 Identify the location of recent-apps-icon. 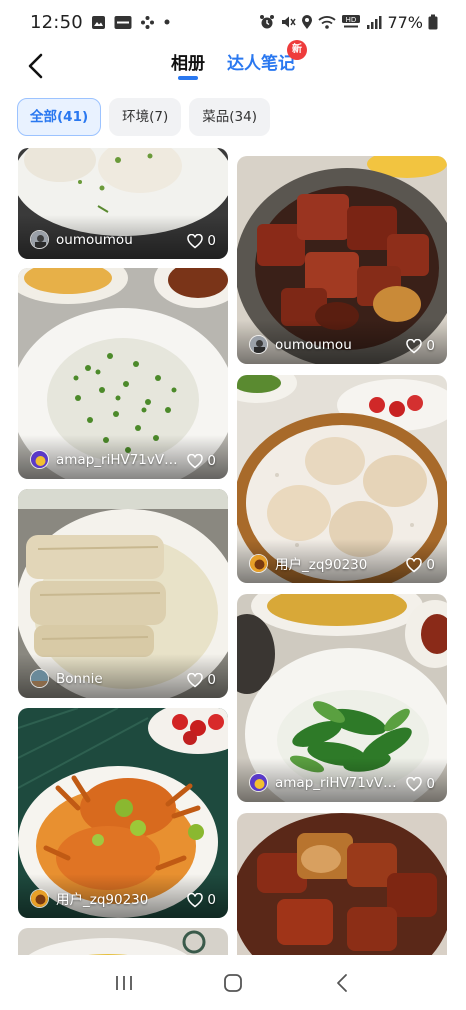
(124, 982).